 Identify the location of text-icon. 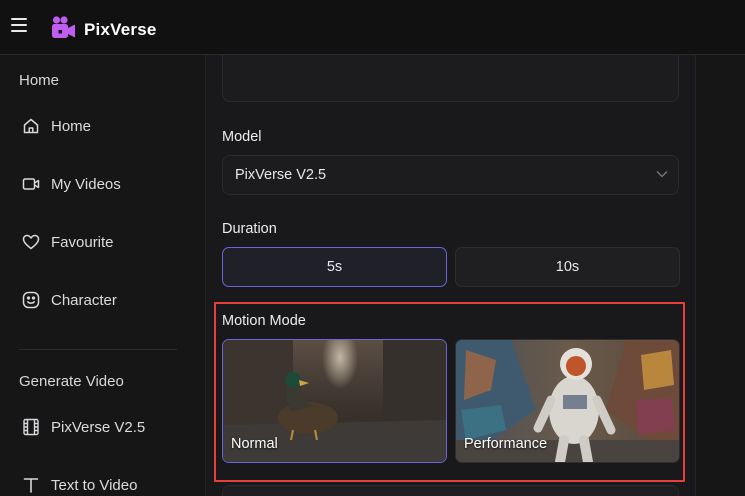
(31, 485).